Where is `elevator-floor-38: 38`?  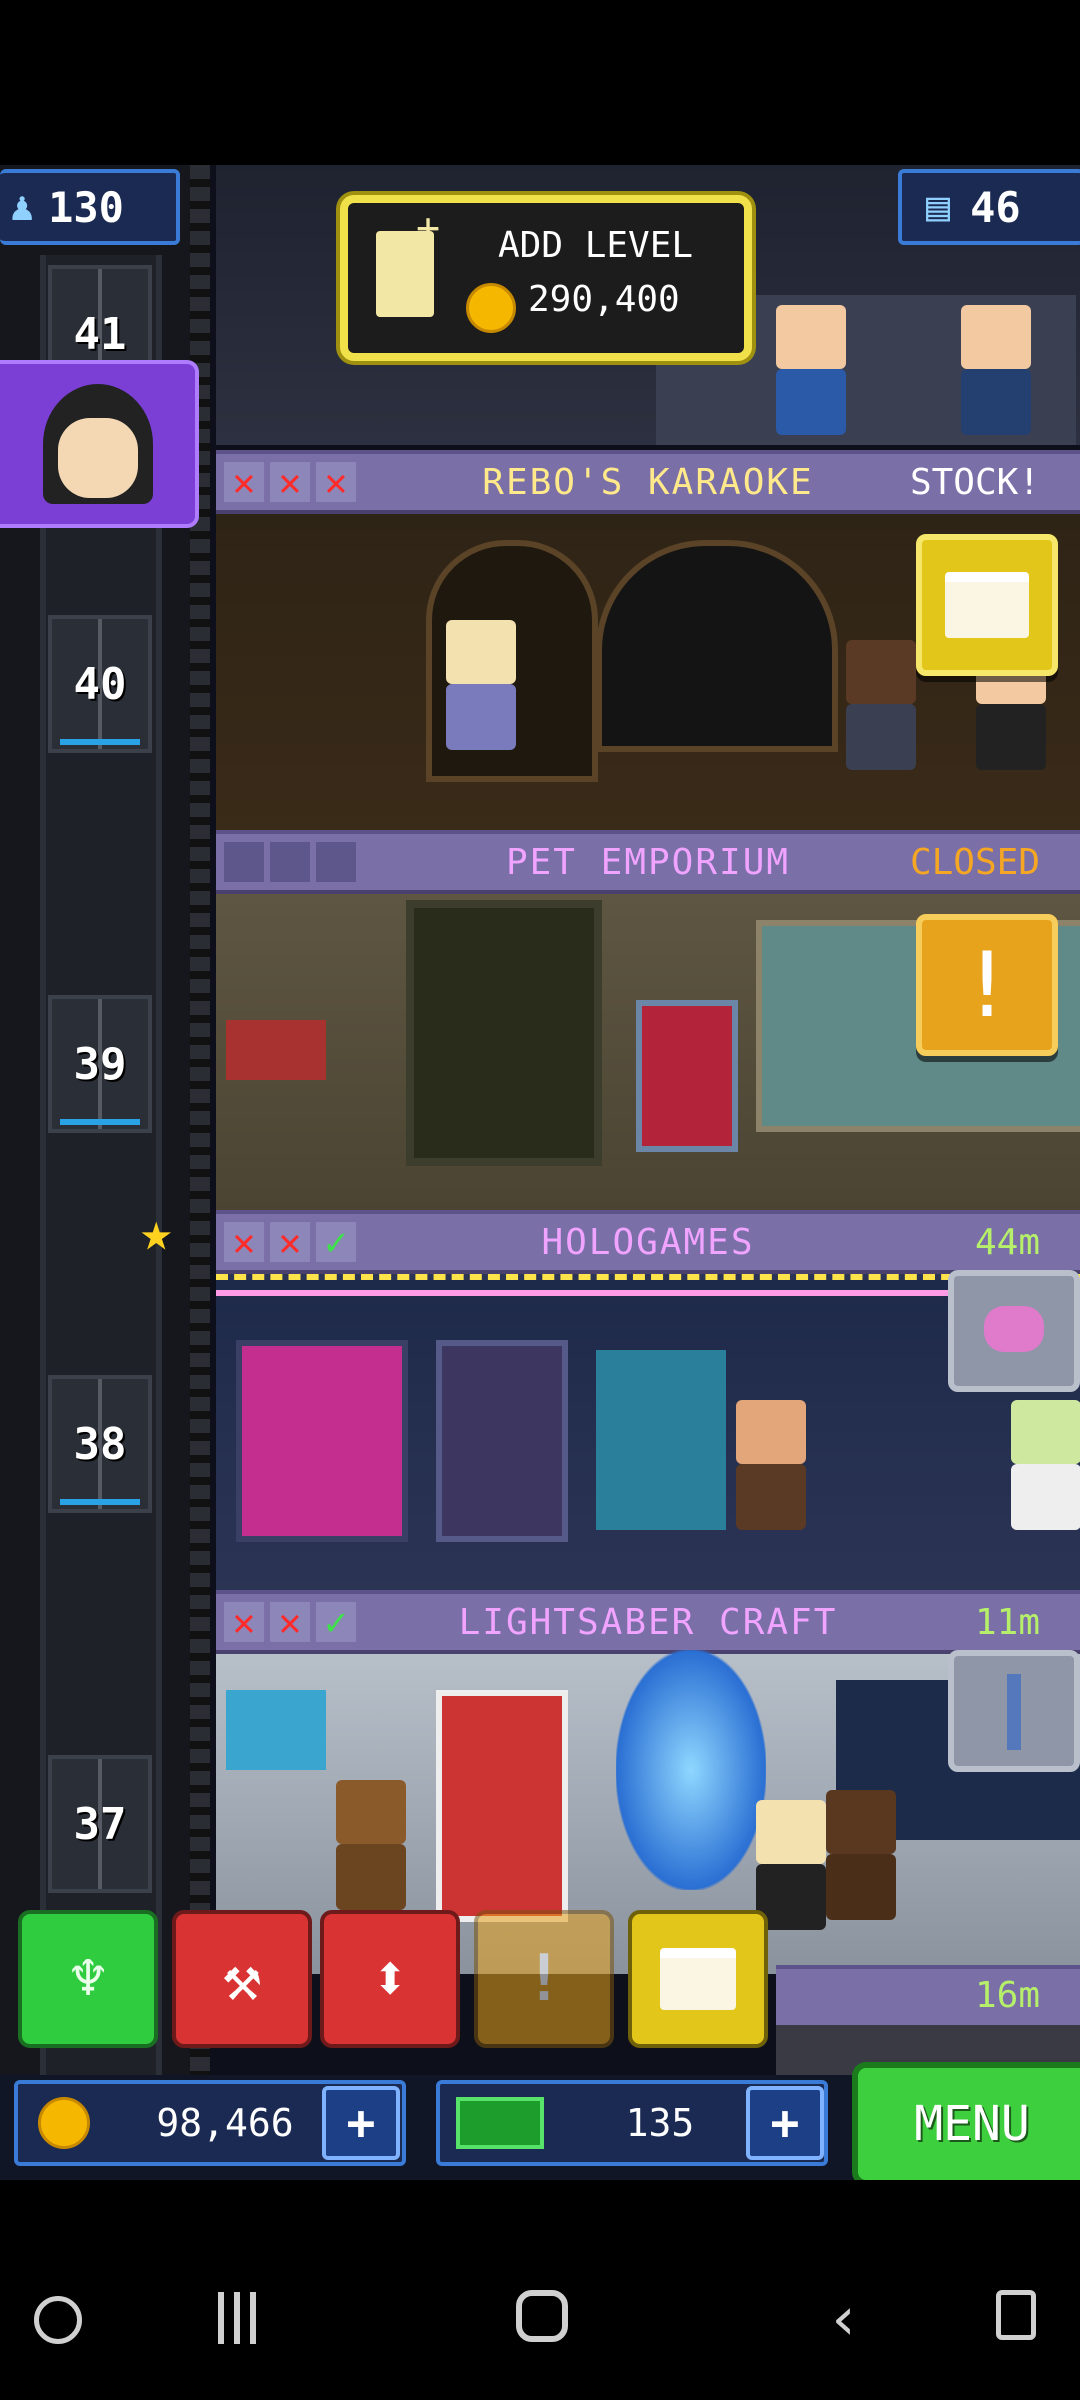
elevator-floor-38: 38 is located at coordinates (100, 1444).